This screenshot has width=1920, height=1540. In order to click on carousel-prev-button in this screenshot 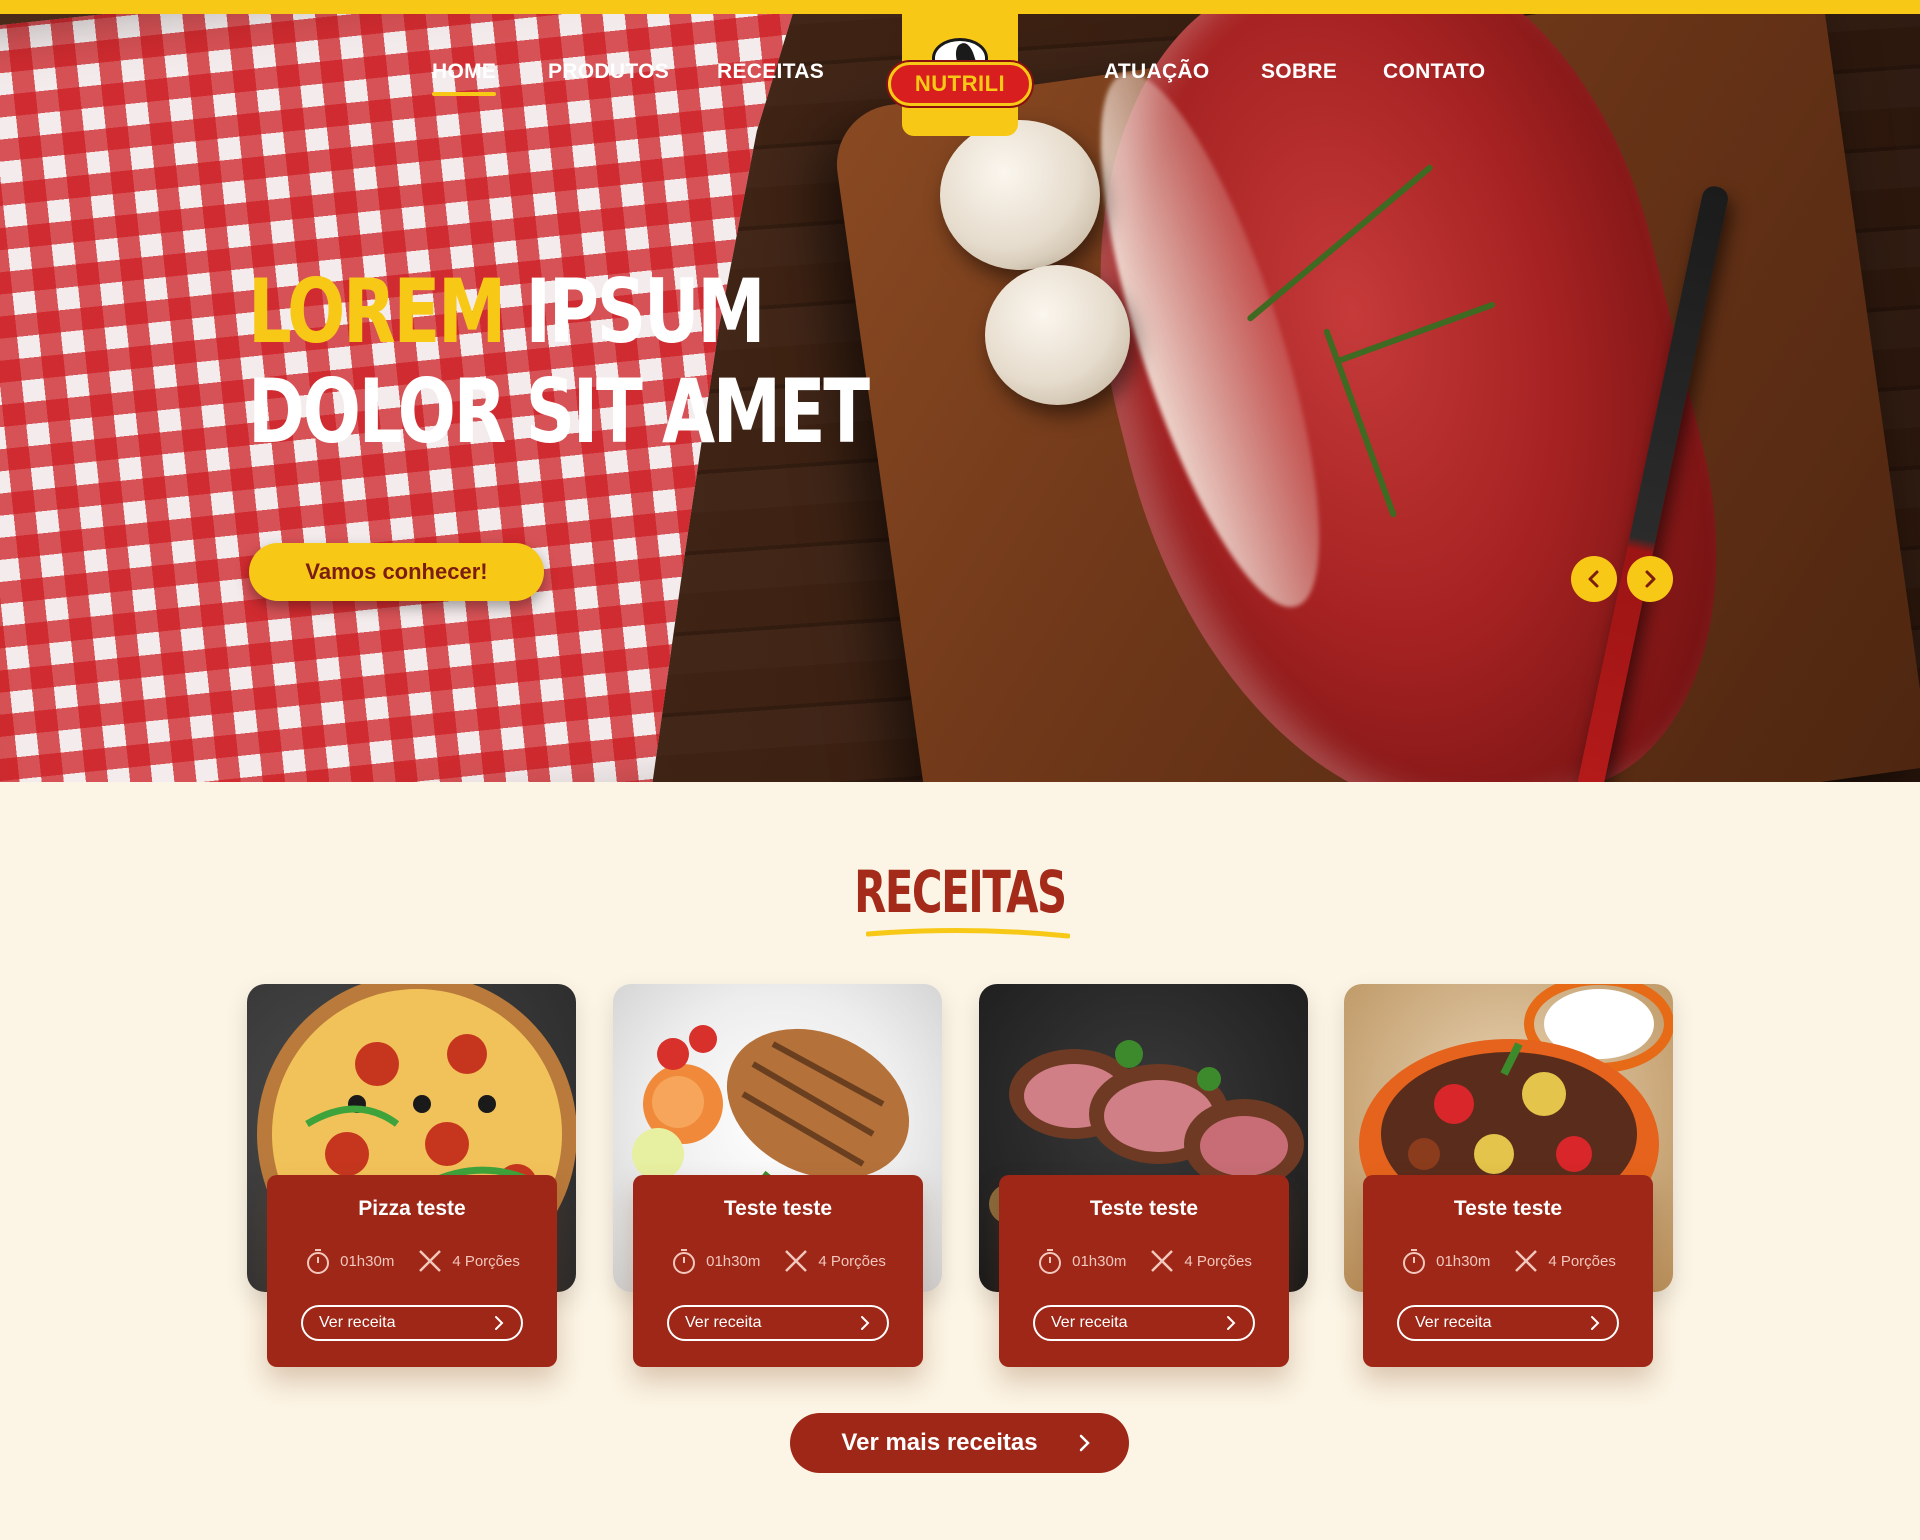, I will do `click(1594, 579)`.